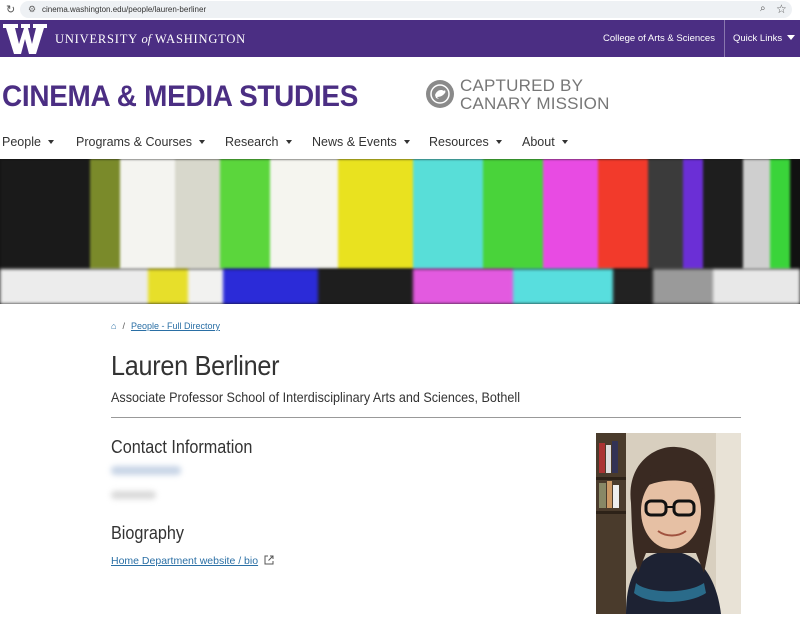 This screenshot has height=623, width=800. I want to click on nav-about: About, so click(545, 142).